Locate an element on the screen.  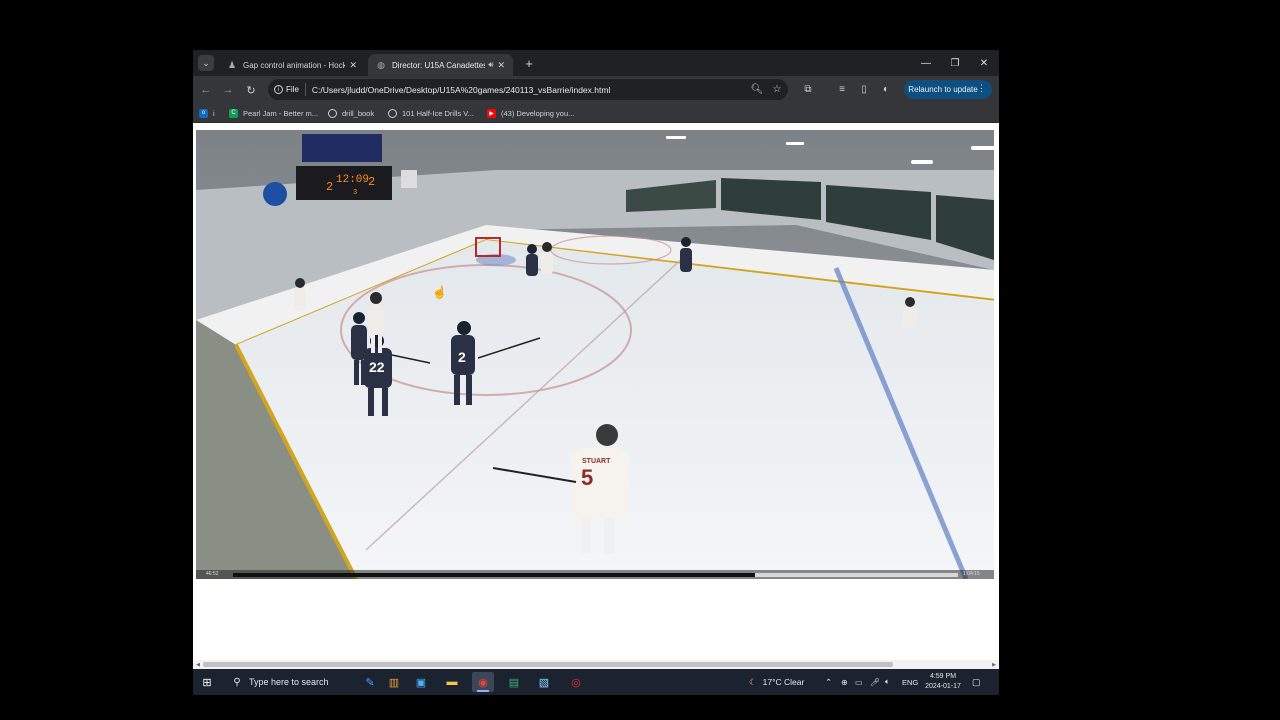
duration: 1:04:15 is located at coordinates (971, 574).